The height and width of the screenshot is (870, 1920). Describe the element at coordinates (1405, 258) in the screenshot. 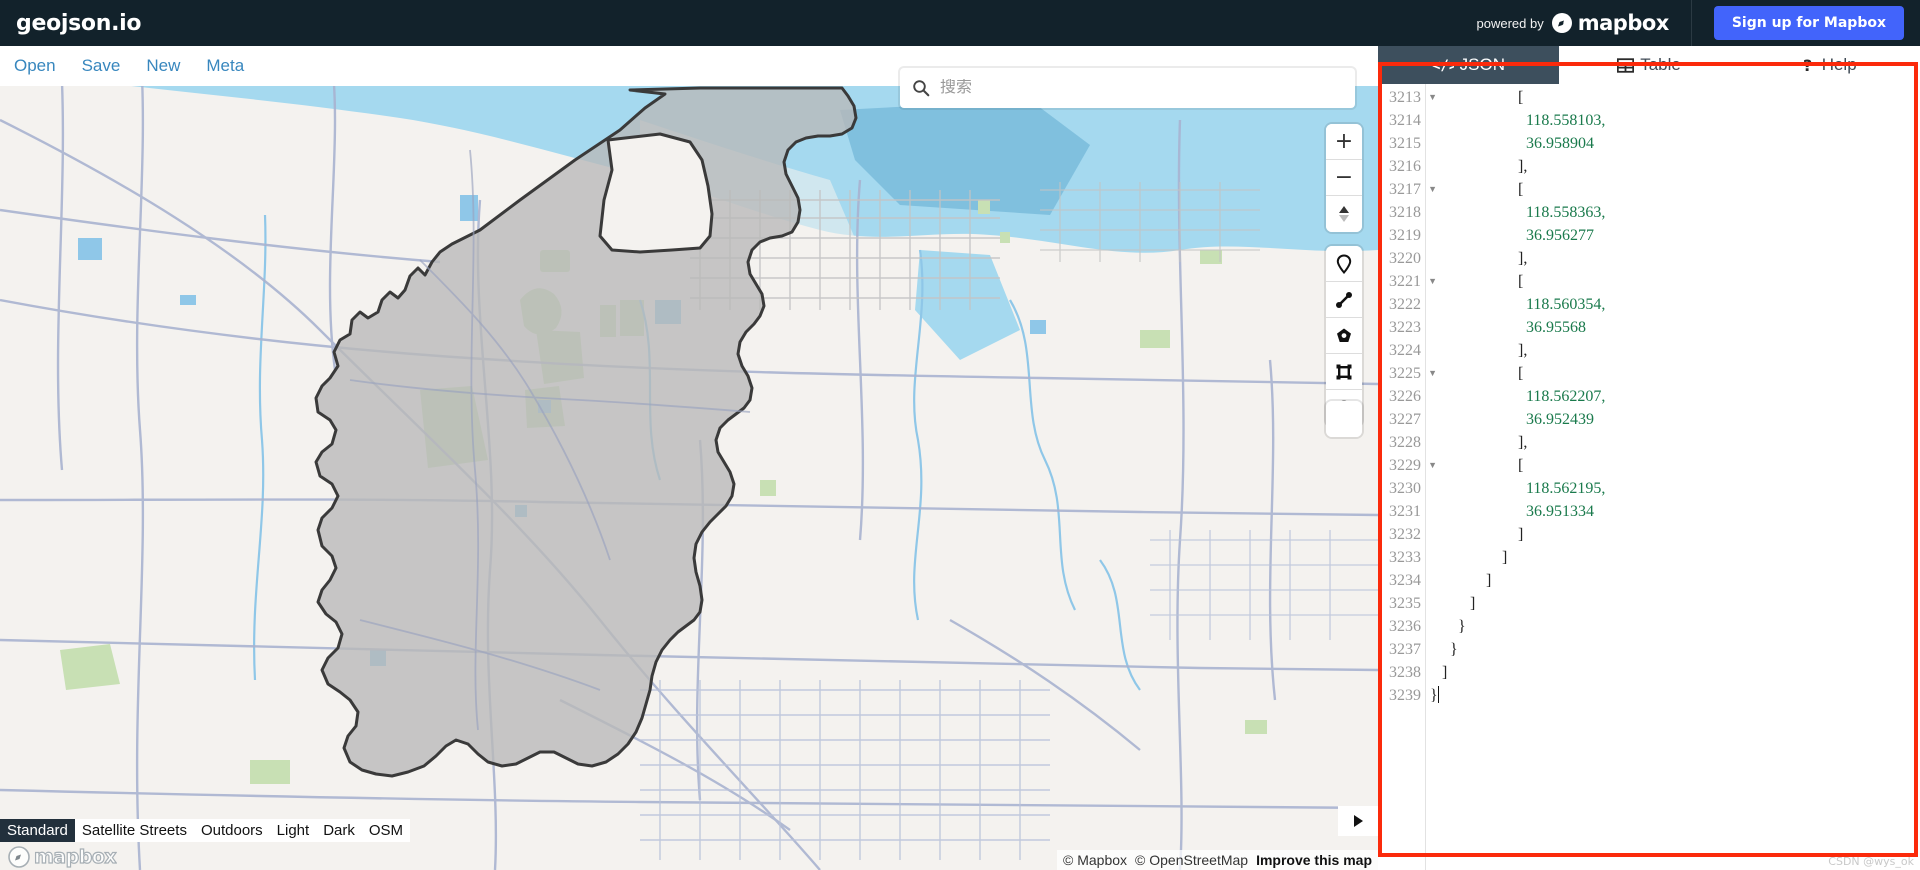

I see `editor-line-number: 3220` at that location.